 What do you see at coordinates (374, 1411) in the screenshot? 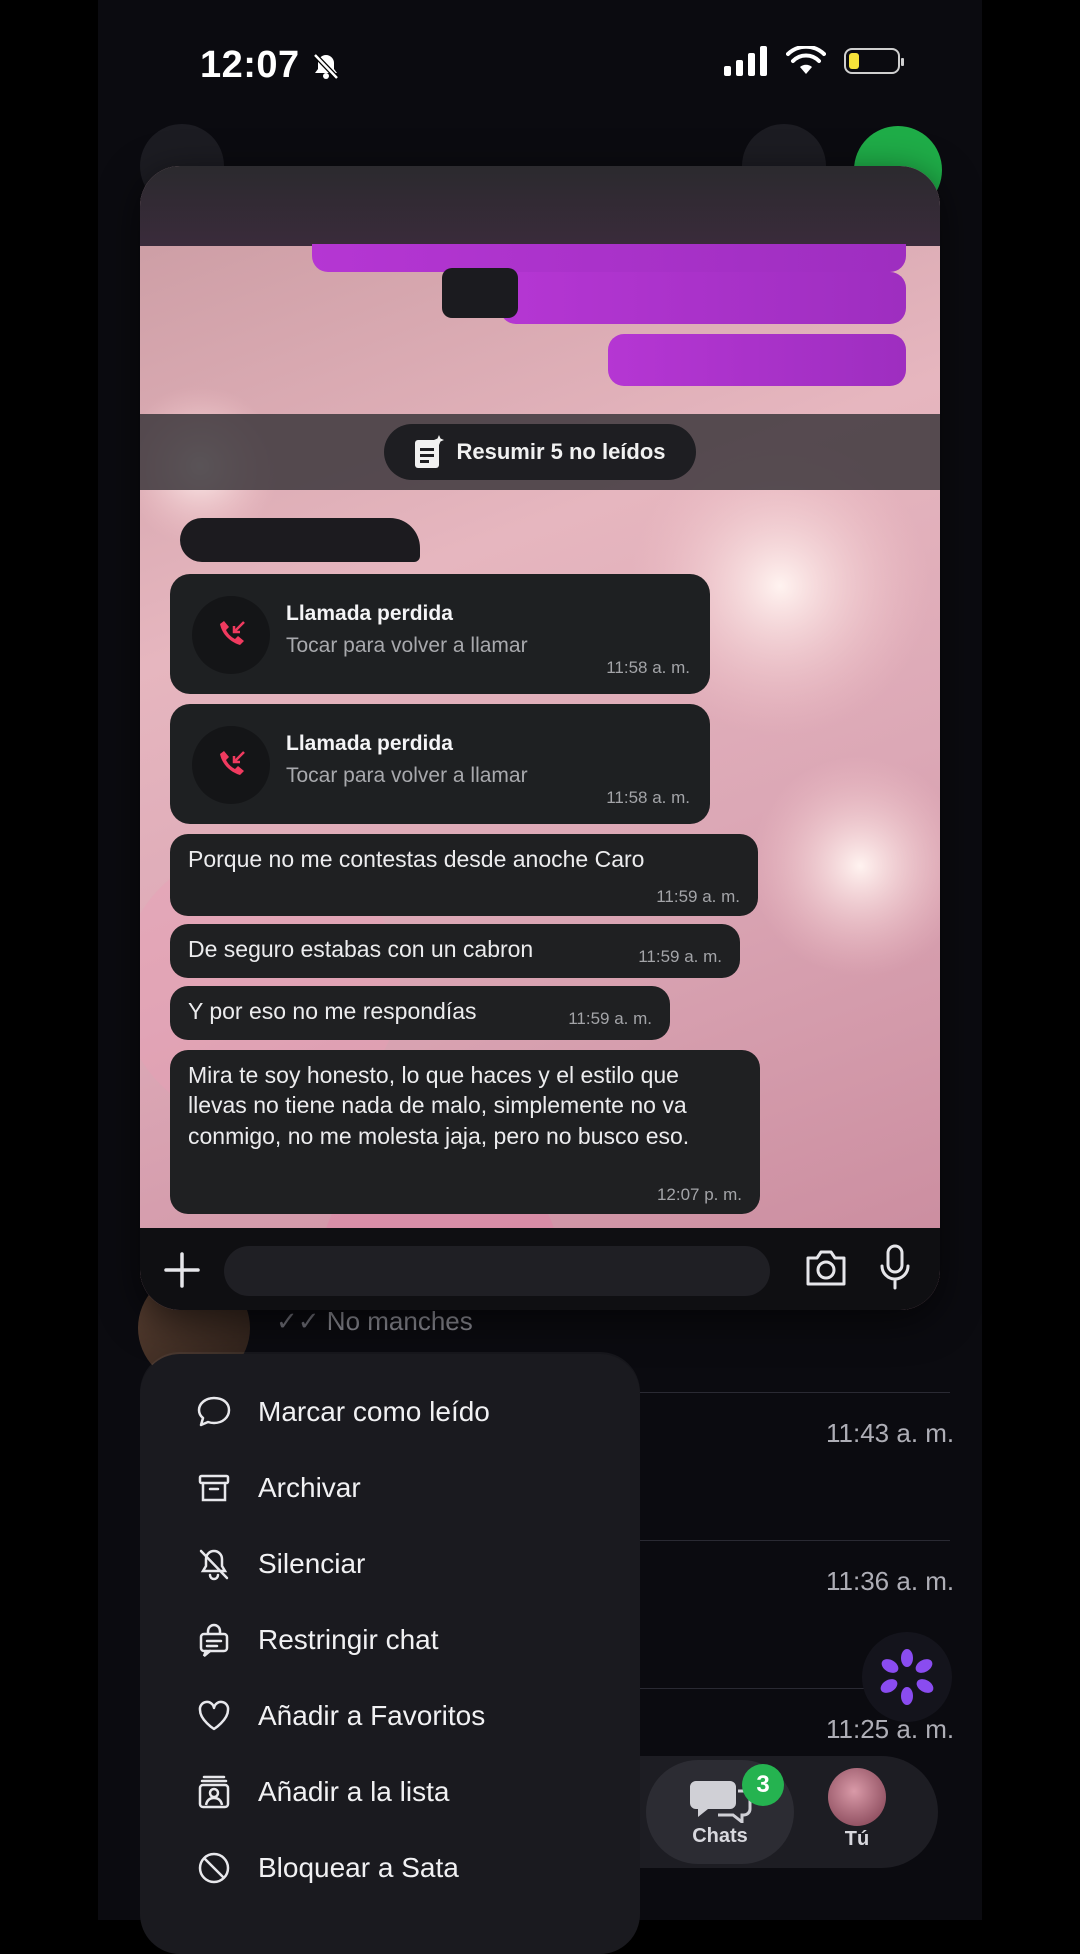
I see `menu-item-label: Marcar como leído` at bounding box center [374, 1411].